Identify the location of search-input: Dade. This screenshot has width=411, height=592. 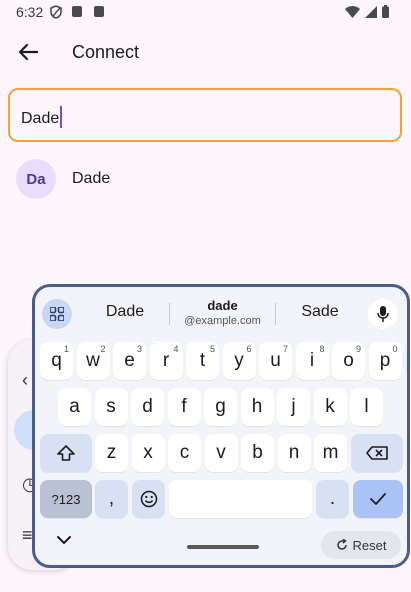
(205, 115).